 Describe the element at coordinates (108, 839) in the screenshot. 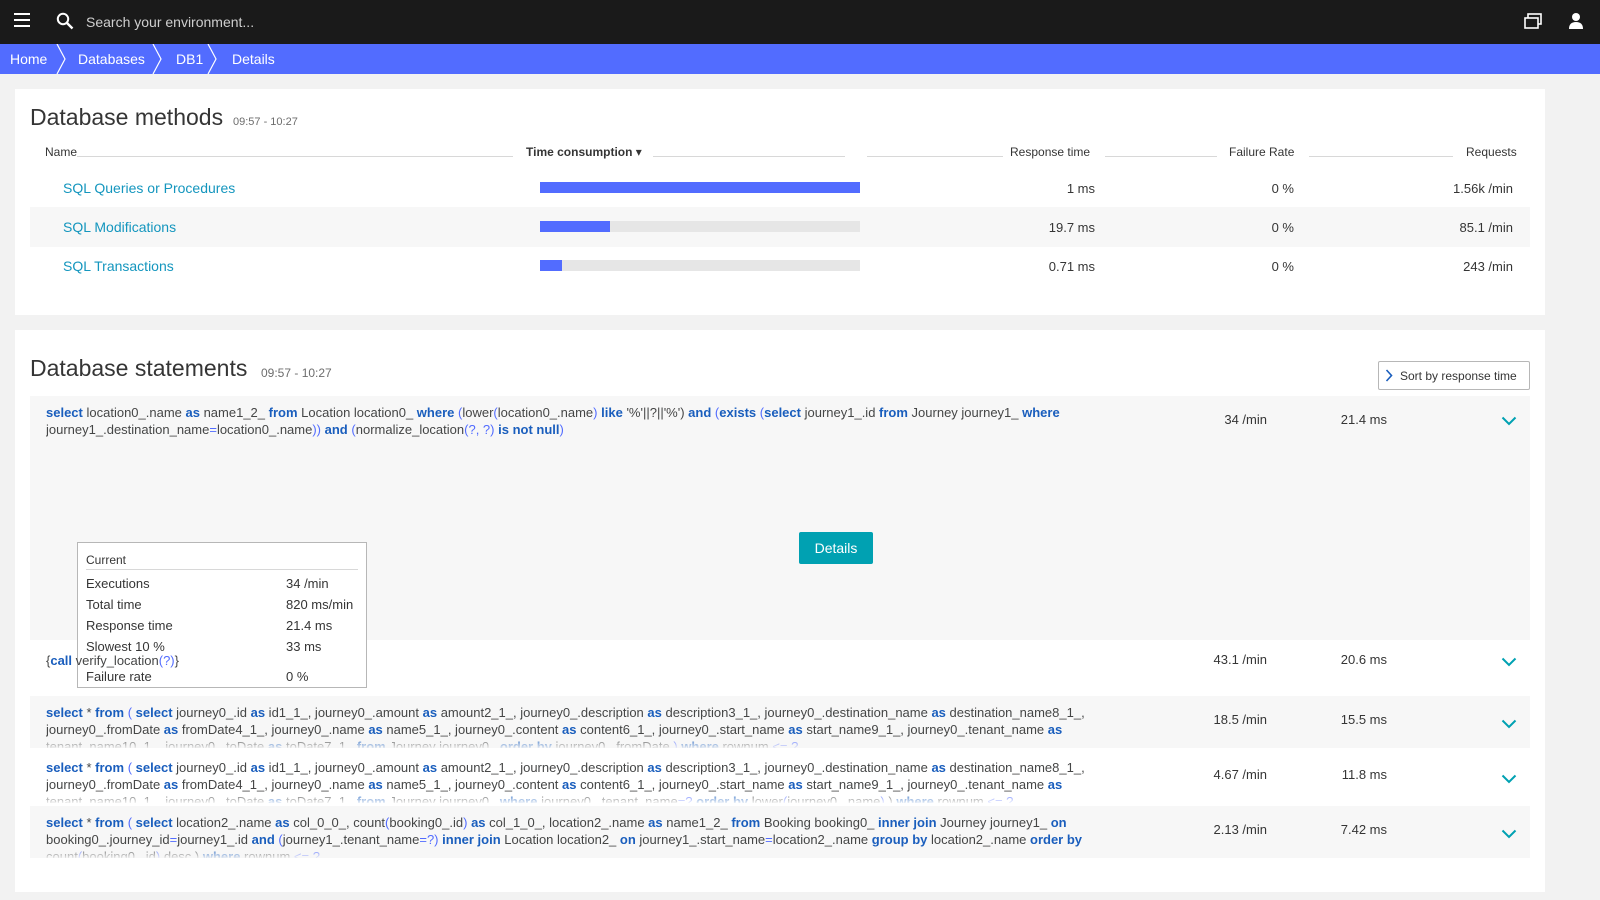

I see `sql-token: booking0_.journey_id` at that location.